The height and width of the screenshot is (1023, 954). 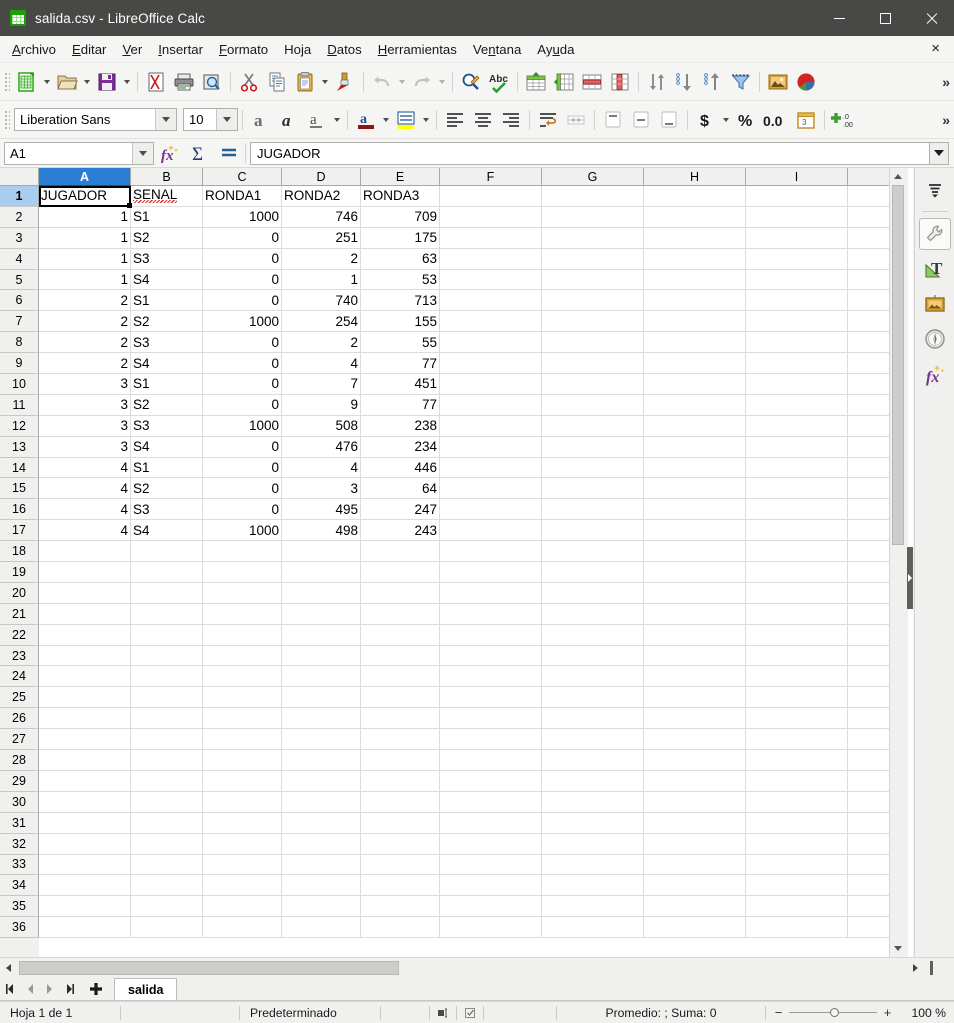 I want to click on cell-F1, so click(x=491, y=196).